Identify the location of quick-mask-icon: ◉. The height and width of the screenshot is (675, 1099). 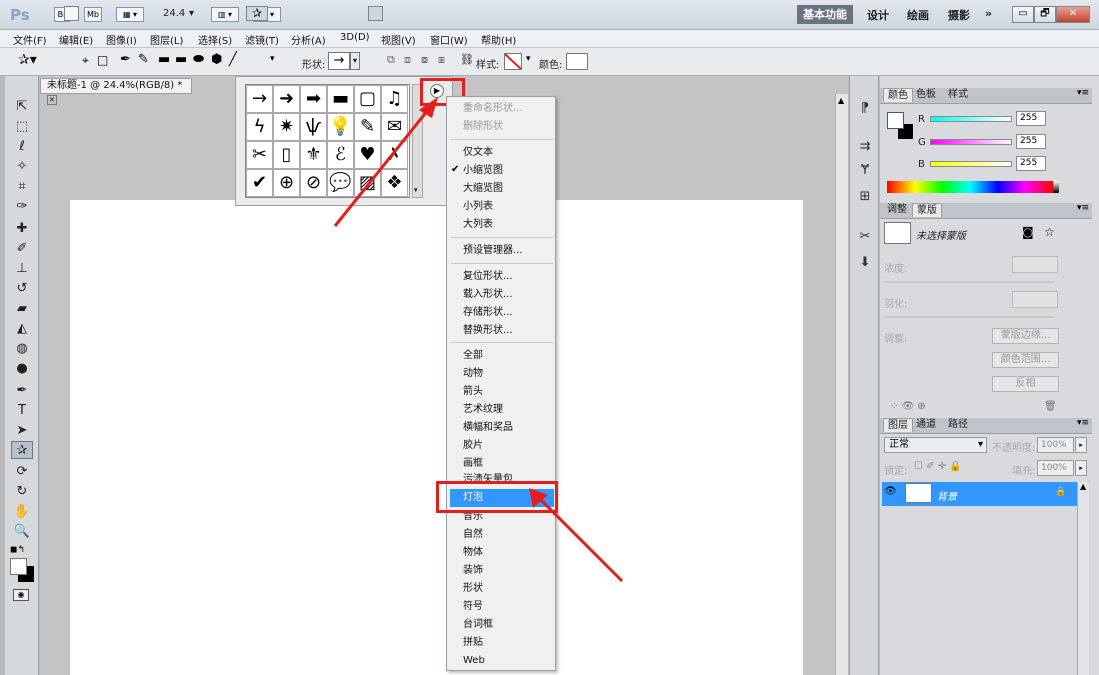
(21, 595).